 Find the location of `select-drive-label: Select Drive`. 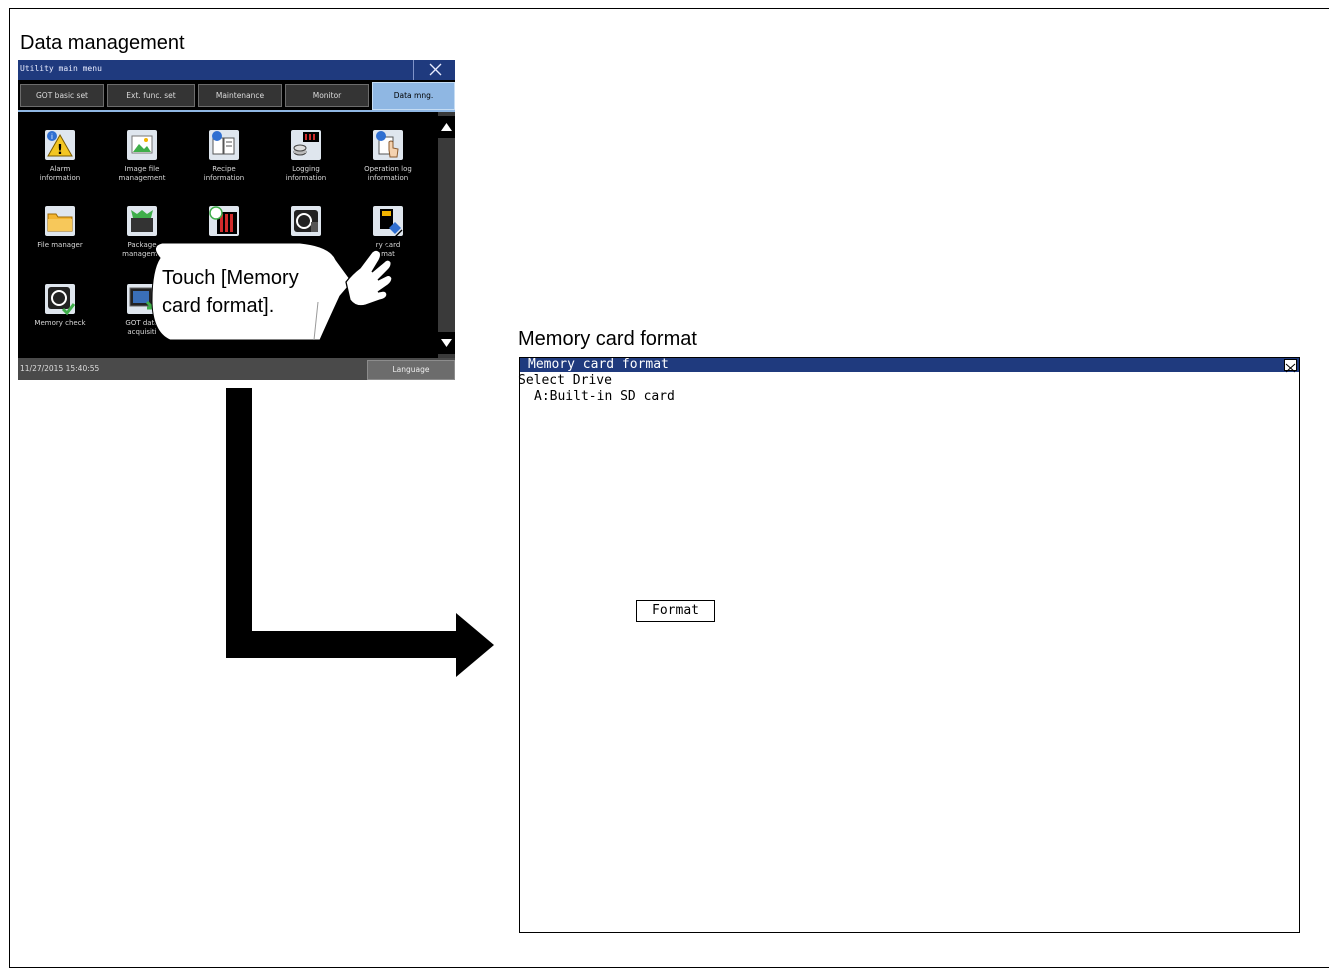

select-drive-label: Select Drive is located at coordinates (565, 380).